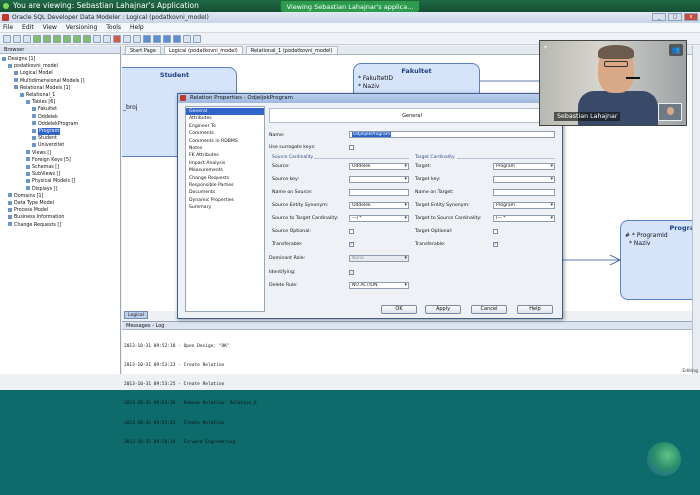 The height and width of the screenshot is (495, 700). I want to click on tree-item: Foreign Keys [5], so click(61, 160).